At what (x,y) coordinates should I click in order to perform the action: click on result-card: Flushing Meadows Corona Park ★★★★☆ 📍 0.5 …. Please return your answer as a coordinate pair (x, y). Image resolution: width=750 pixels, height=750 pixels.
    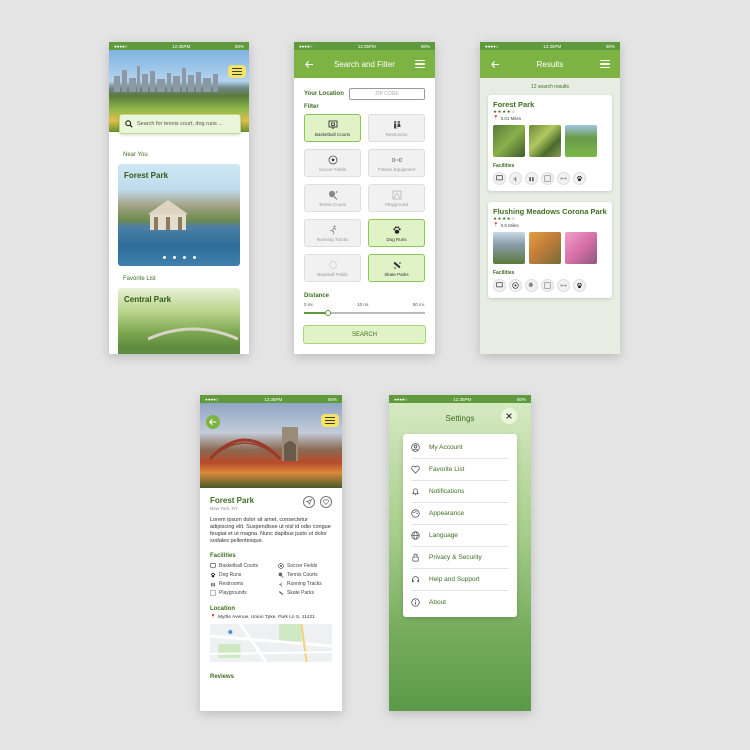
    Looking at the image, I should click on (550, 250).